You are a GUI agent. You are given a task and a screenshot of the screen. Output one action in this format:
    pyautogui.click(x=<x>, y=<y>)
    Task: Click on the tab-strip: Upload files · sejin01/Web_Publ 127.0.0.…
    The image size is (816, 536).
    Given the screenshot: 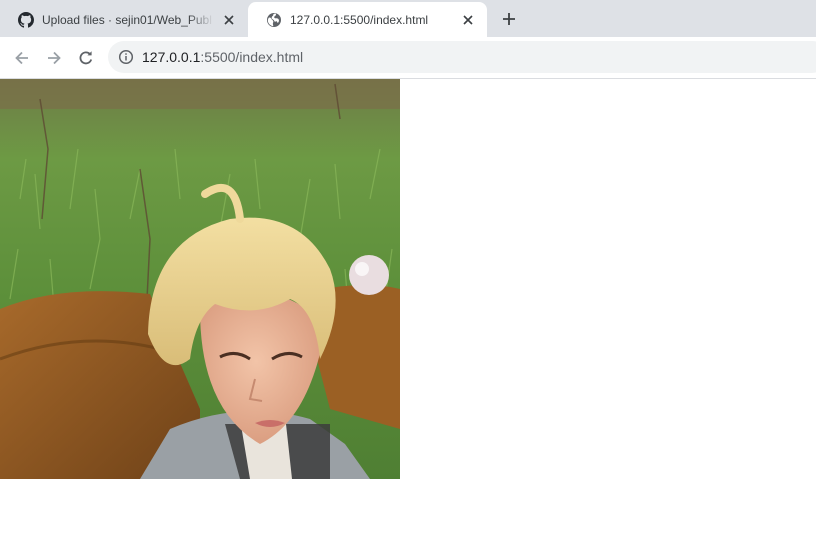 What is the action you would take?
    pyautogui.click(x=408, y=18)
    